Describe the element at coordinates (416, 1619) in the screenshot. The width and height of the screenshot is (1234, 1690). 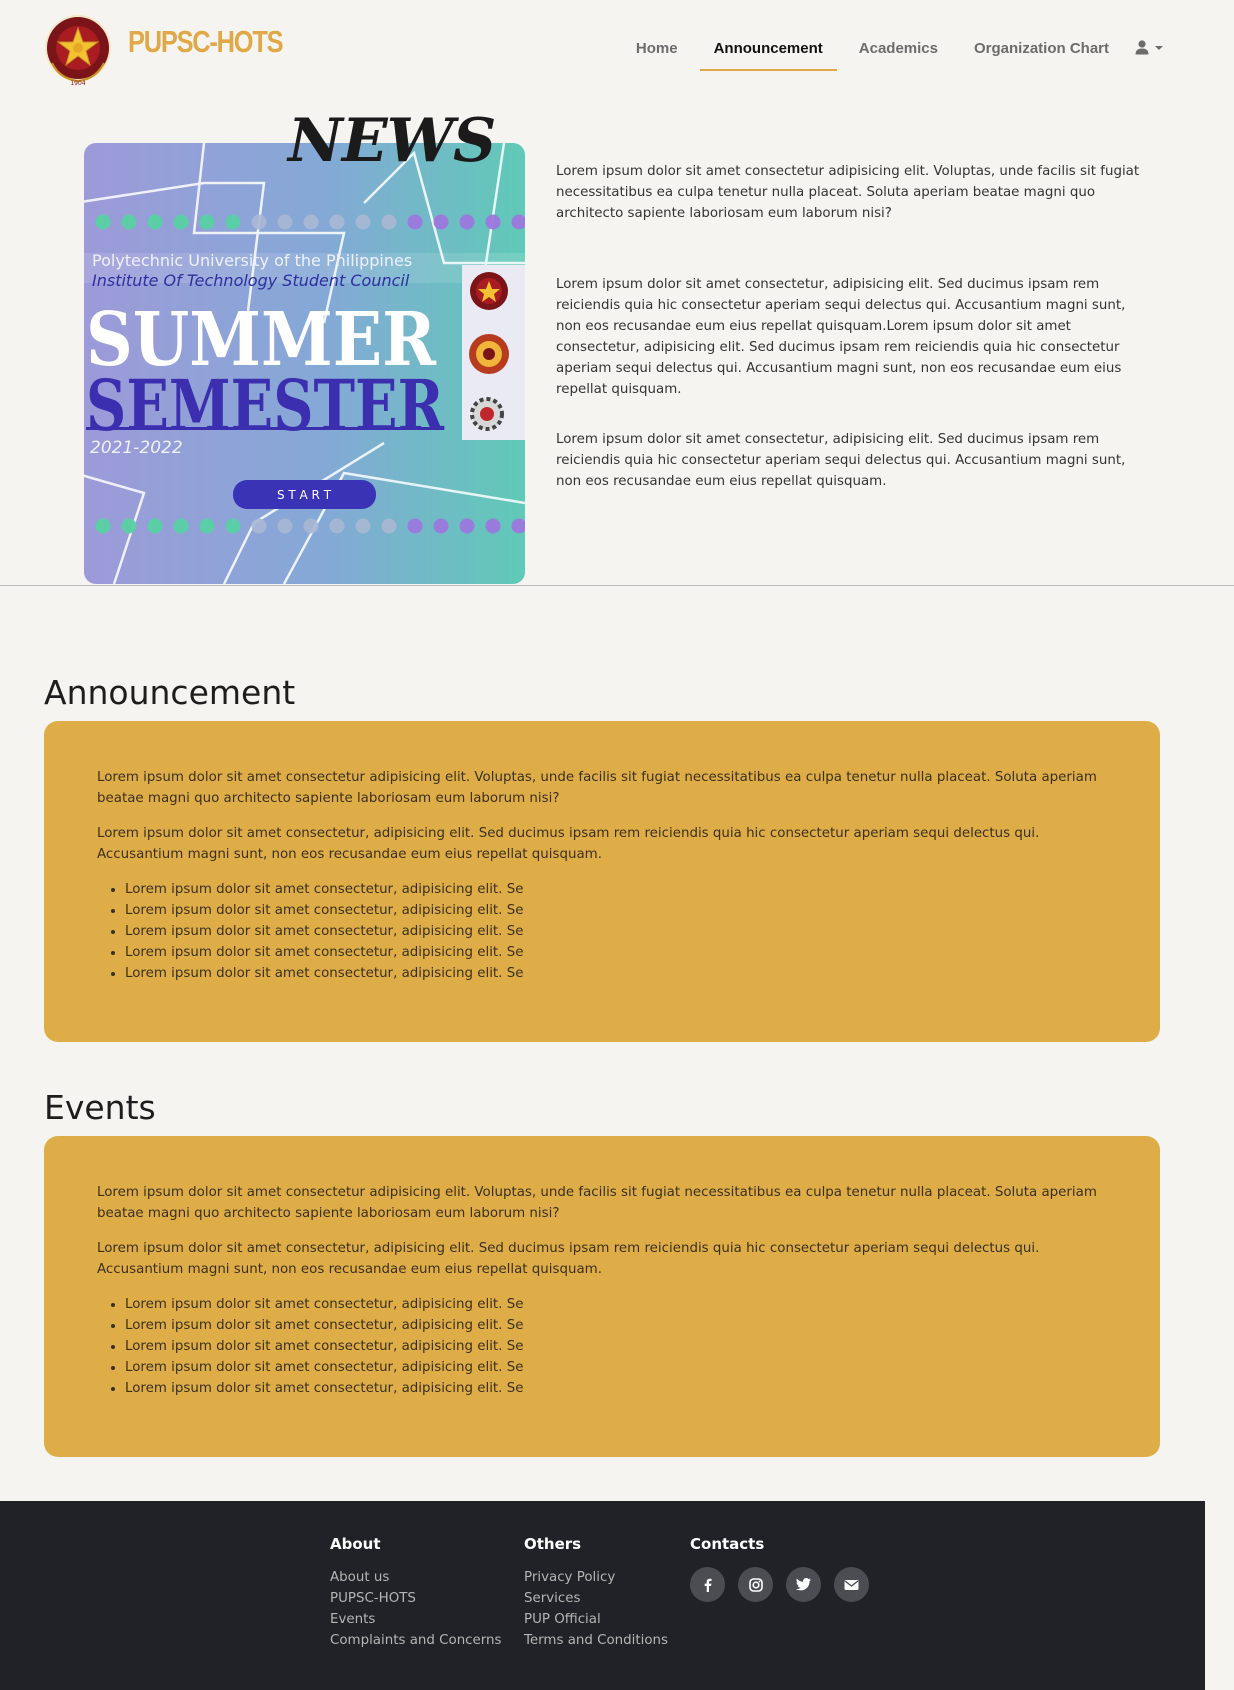
I see `footer-link-events: Events` at that location.